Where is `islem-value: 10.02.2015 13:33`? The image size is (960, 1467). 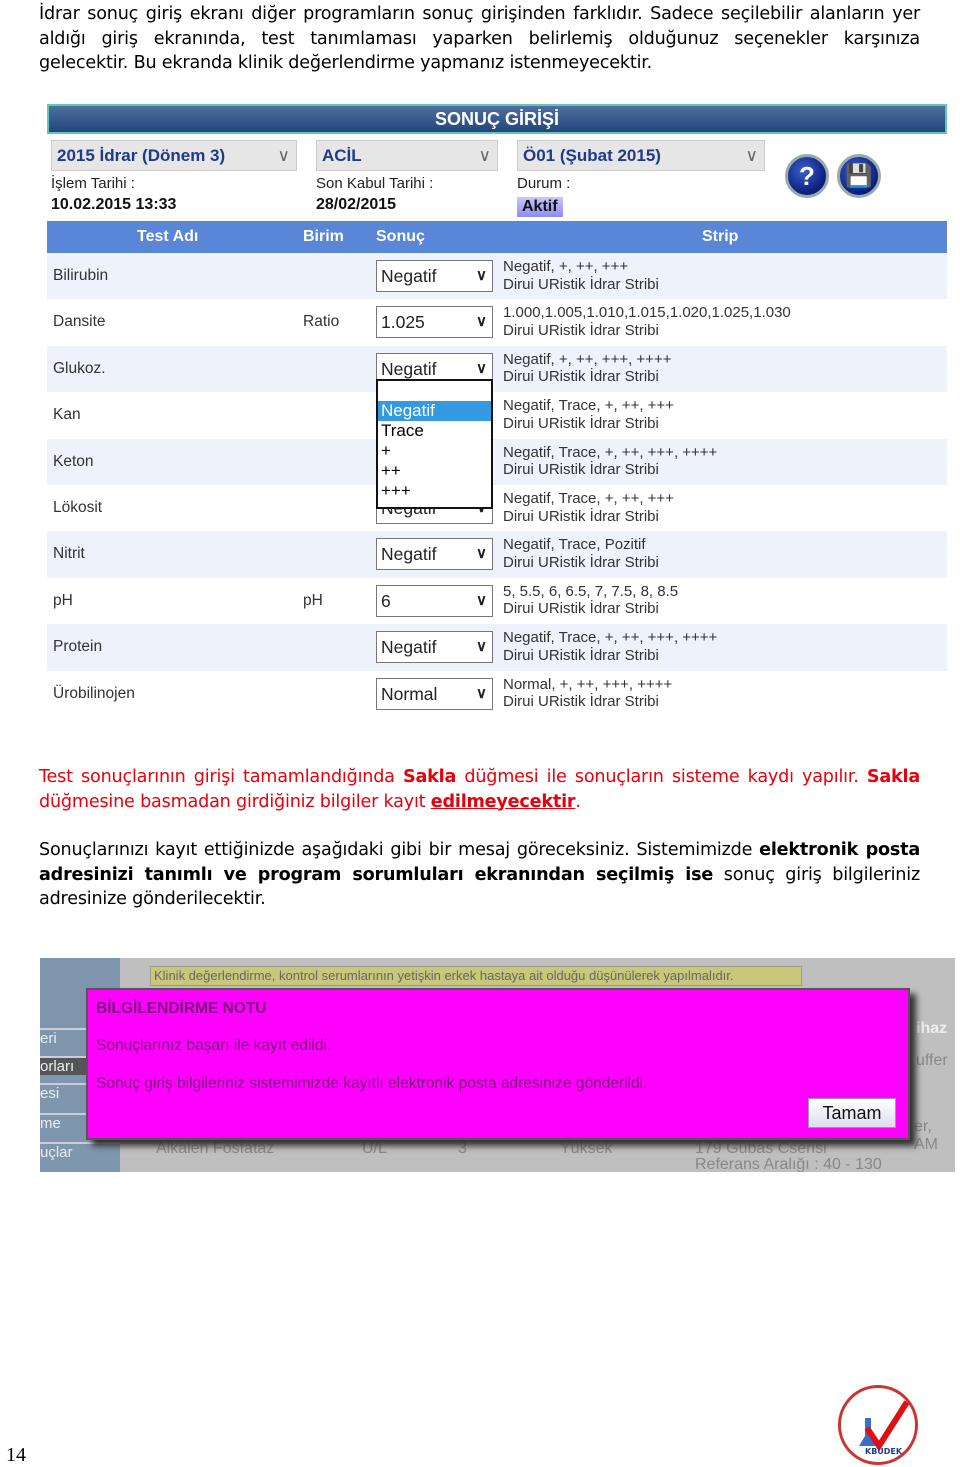 islem-value: 10.02.2015 13:33 is located at coordinates (114, 204).